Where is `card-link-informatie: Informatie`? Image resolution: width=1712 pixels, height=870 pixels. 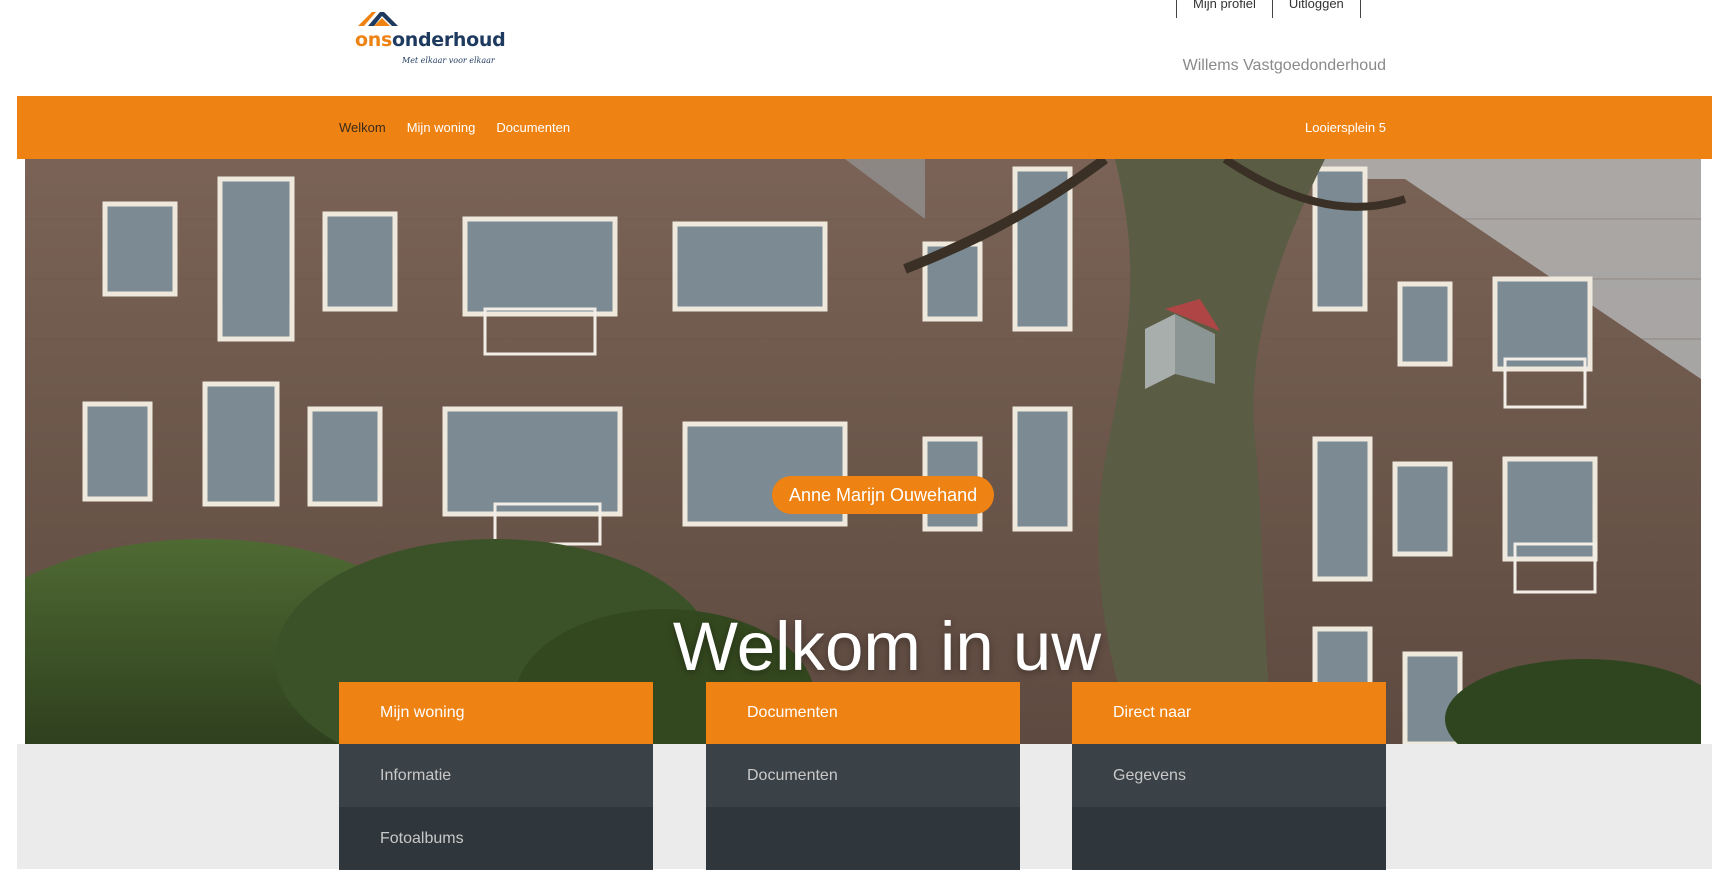
card-link-informatie: Informatie is located at coordinates (496, 775).